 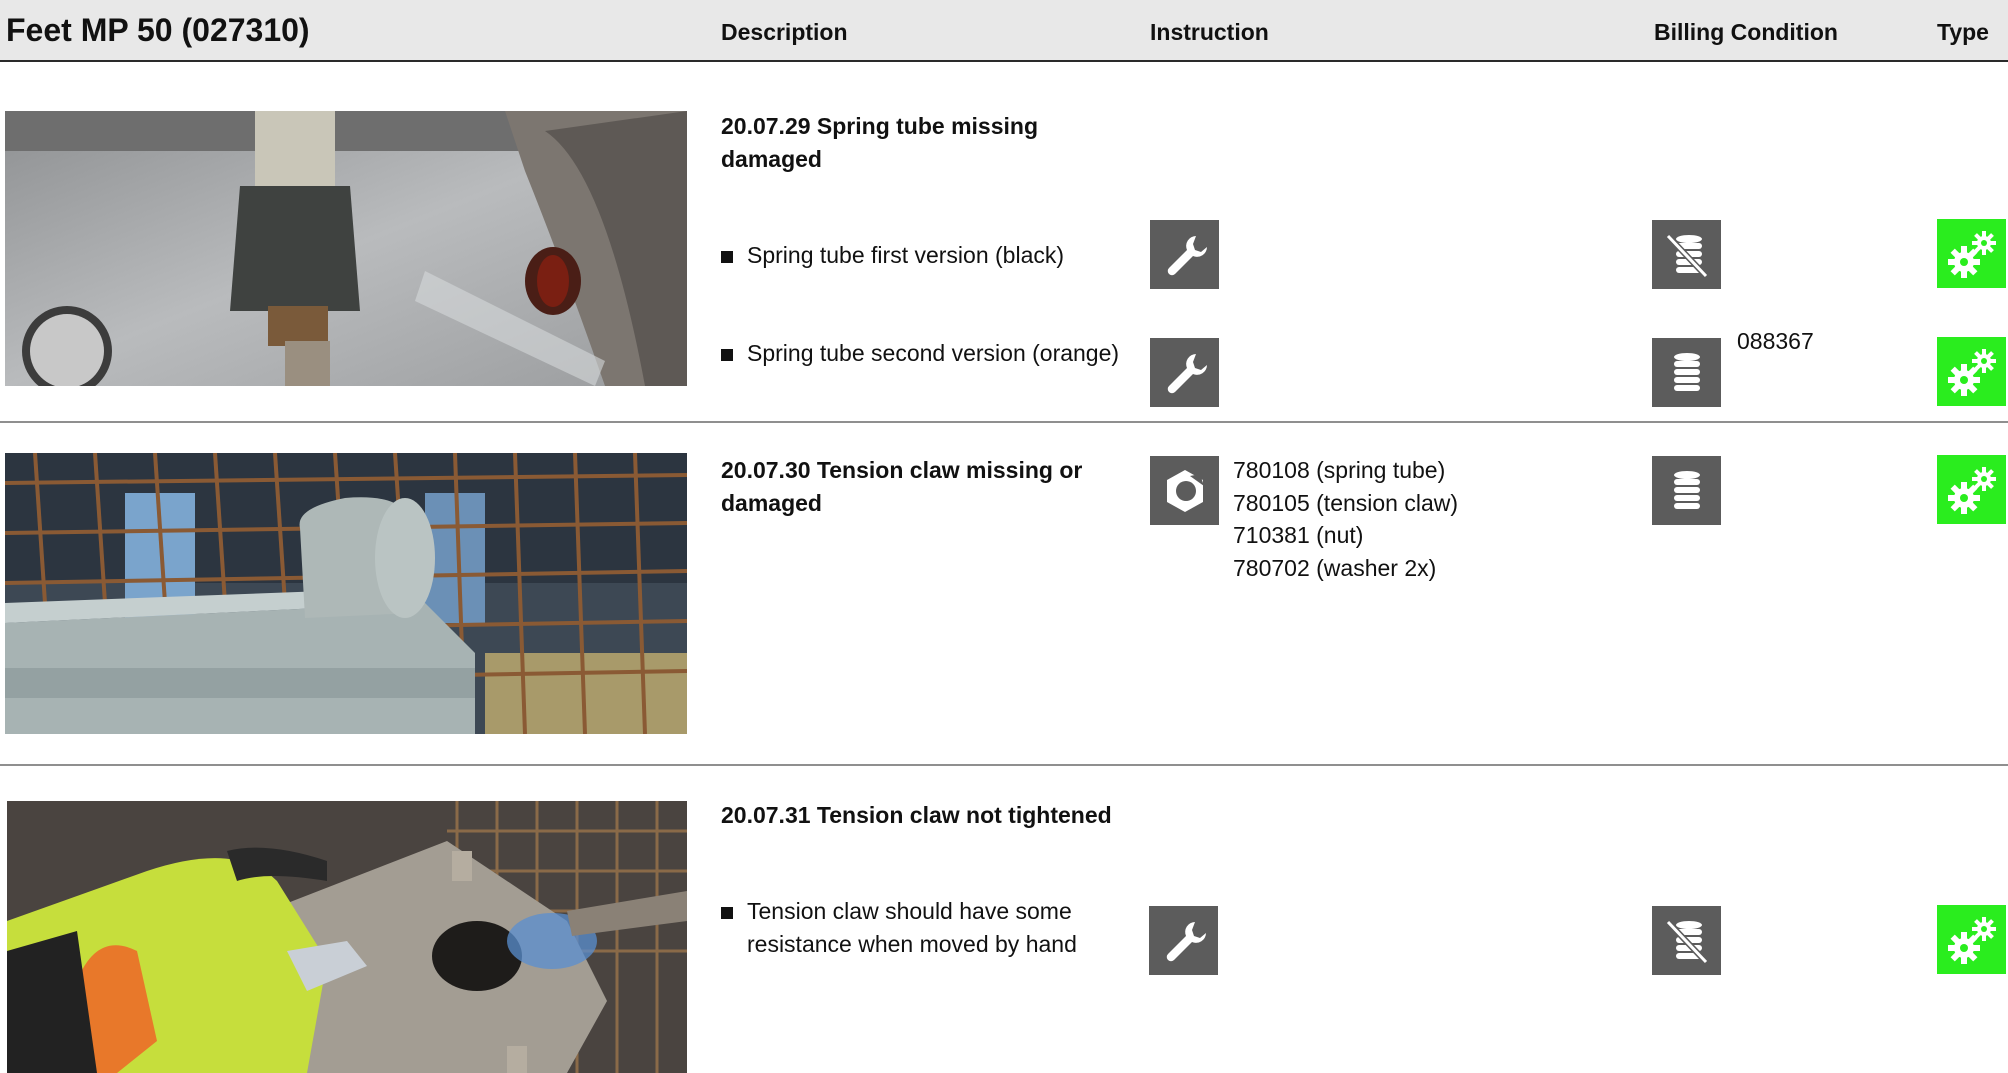 What do you see at coordinates (1346, 502) in the screenshot?
I see `part-line: 780105 (tension claw)` at bounding box center [1346, 502].